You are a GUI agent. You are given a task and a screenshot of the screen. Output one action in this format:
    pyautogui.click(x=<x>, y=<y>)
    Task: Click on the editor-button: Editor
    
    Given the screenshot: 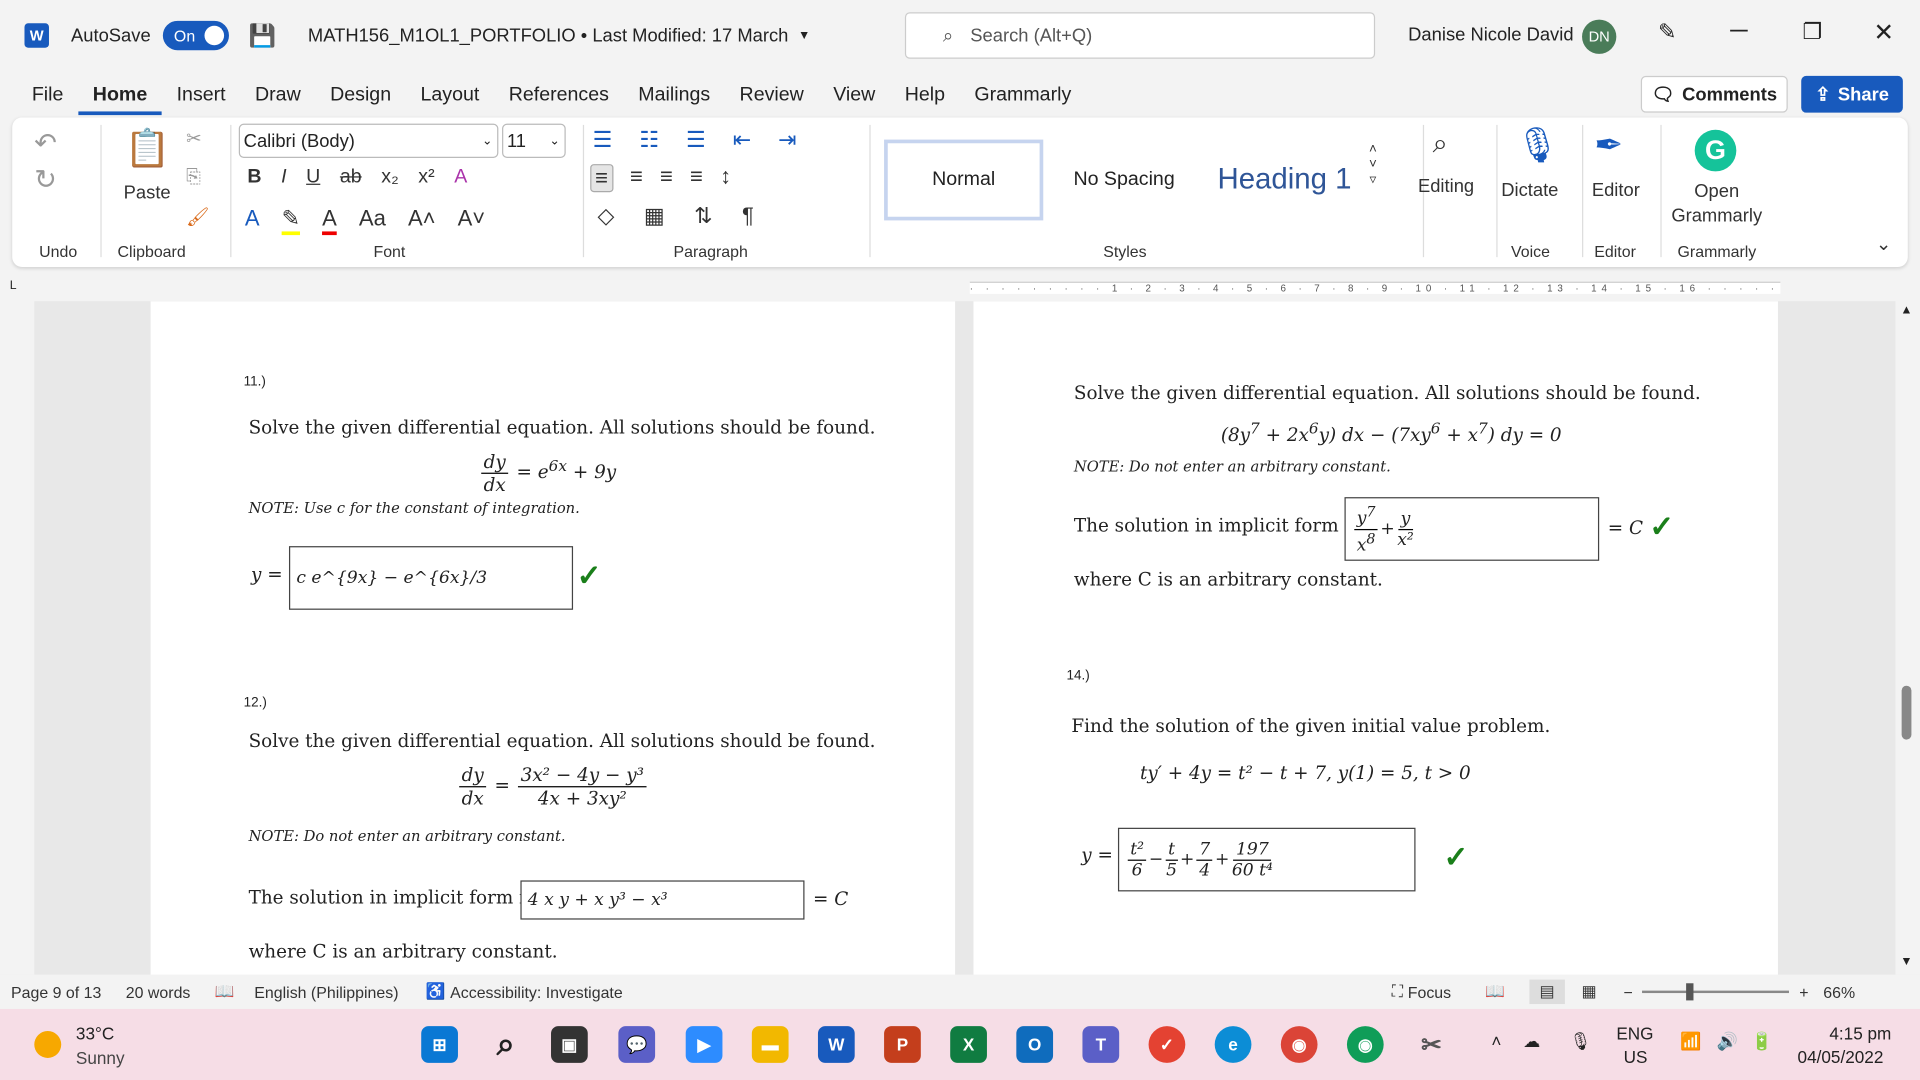 What is the action you would take?
    pyautogui.click(x=1616, y=190)
    